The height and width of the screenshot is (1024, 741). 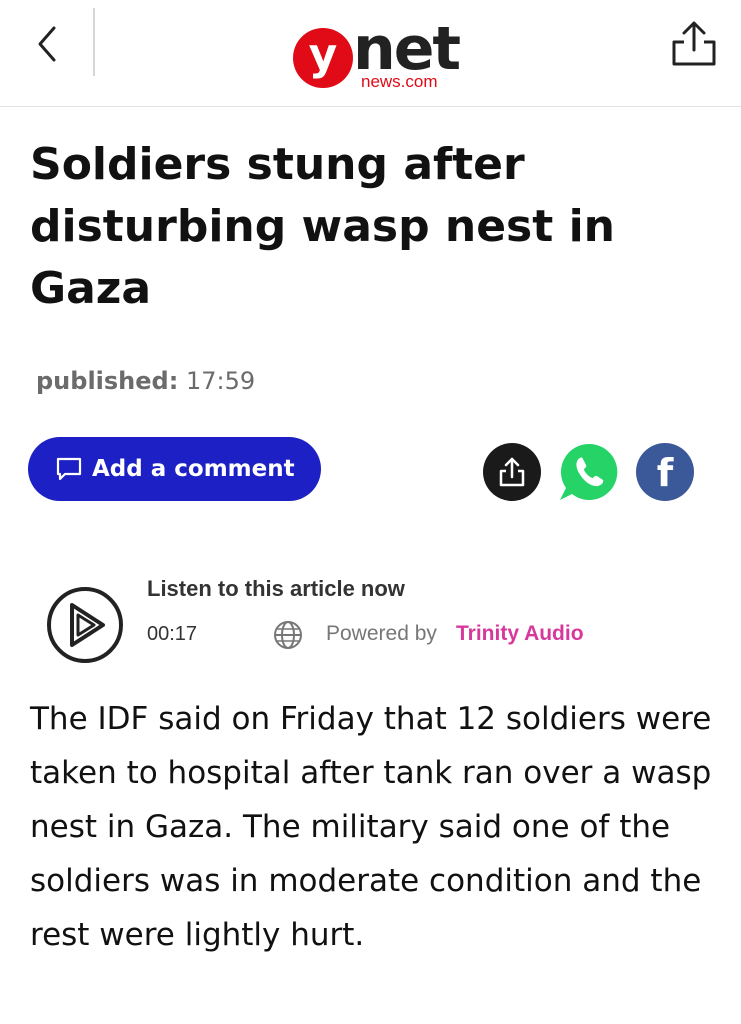 What do you see at coordinates (220, 381) in the screenshot?
I see `published-time: 17:59` at bounding box center [220, 381].